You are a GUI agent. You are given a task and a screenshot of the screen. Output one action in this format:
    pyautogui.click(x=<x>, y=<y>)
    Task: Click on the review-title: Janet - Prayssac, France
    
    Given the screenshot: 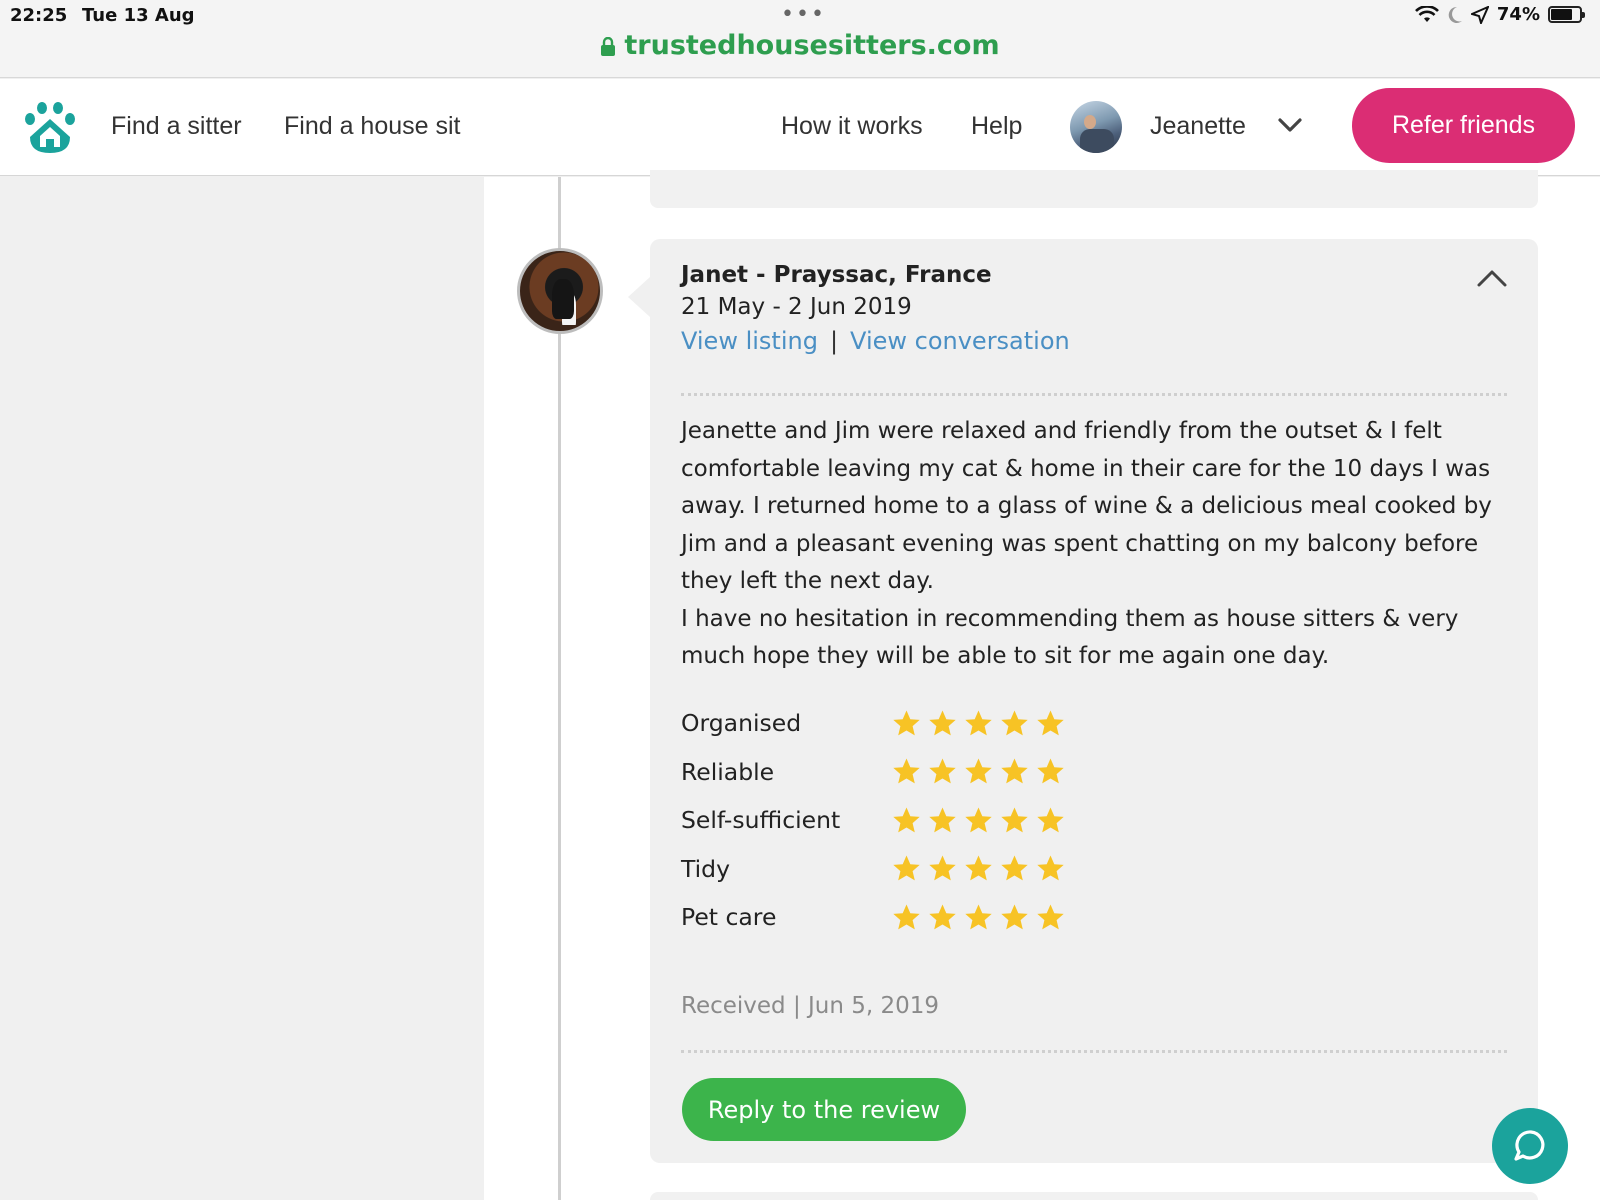 What is the action you would take?
    pyautogui.click(x=836, y=275)
    